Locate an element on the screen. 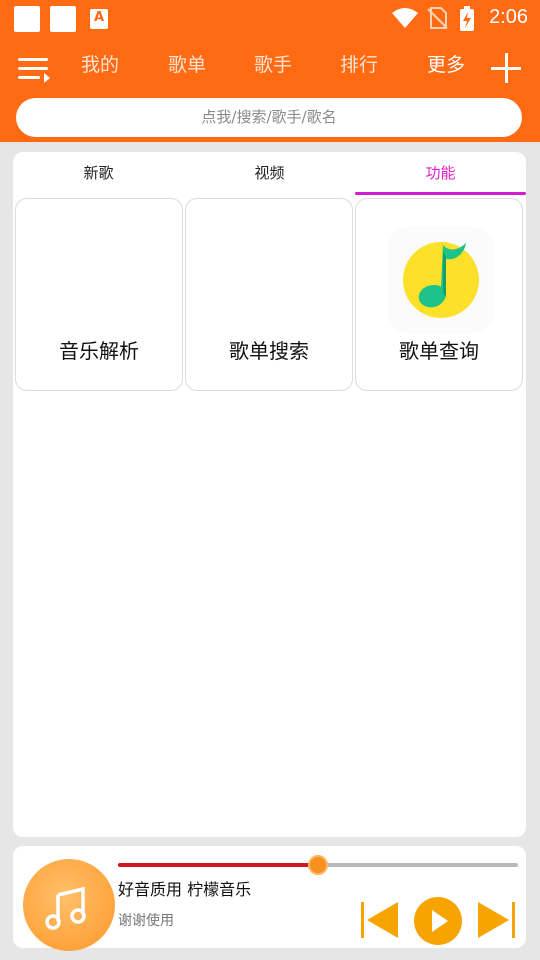  nav-tab-rankings: 排行 is located at coordinates (359, 65).